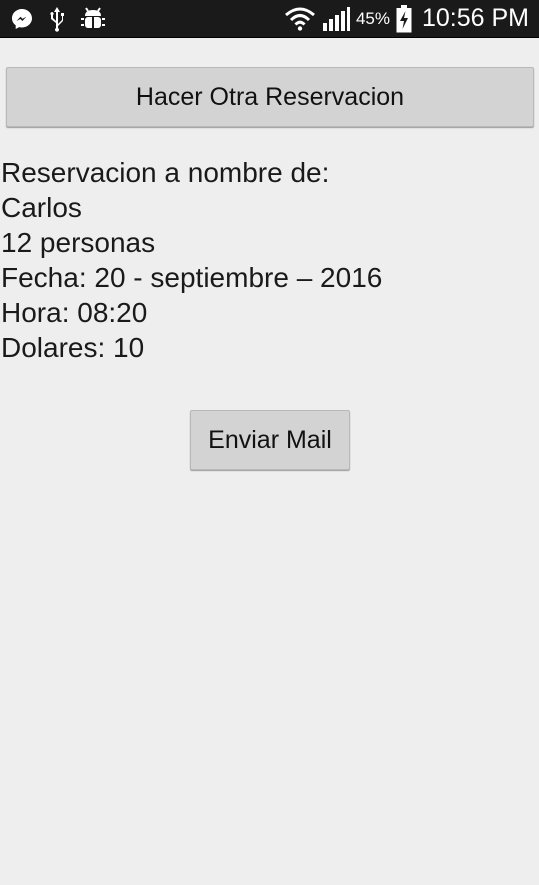 The height and width of the screenshot is (885, 539). I want to click on messenger-icon, so click(22, 19).